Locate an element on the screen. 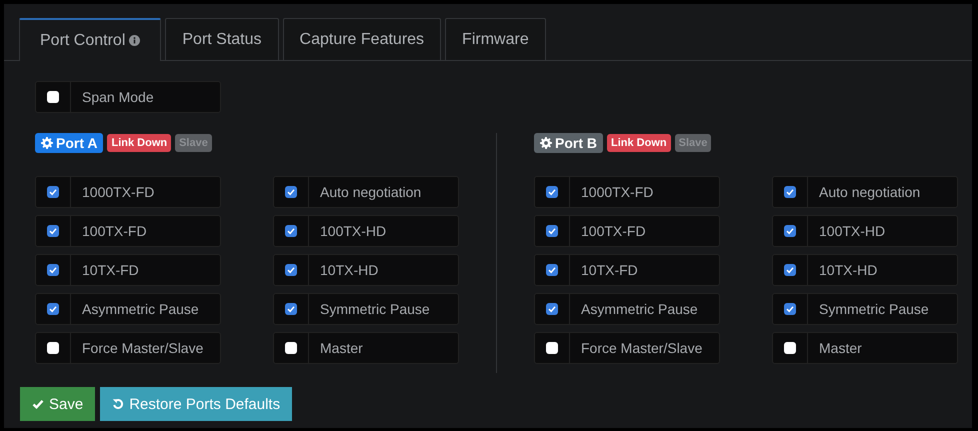 Image resolution: width=978 pixels, height=431 pixels. port-badge: Port A is located at coordinates (69, 143).